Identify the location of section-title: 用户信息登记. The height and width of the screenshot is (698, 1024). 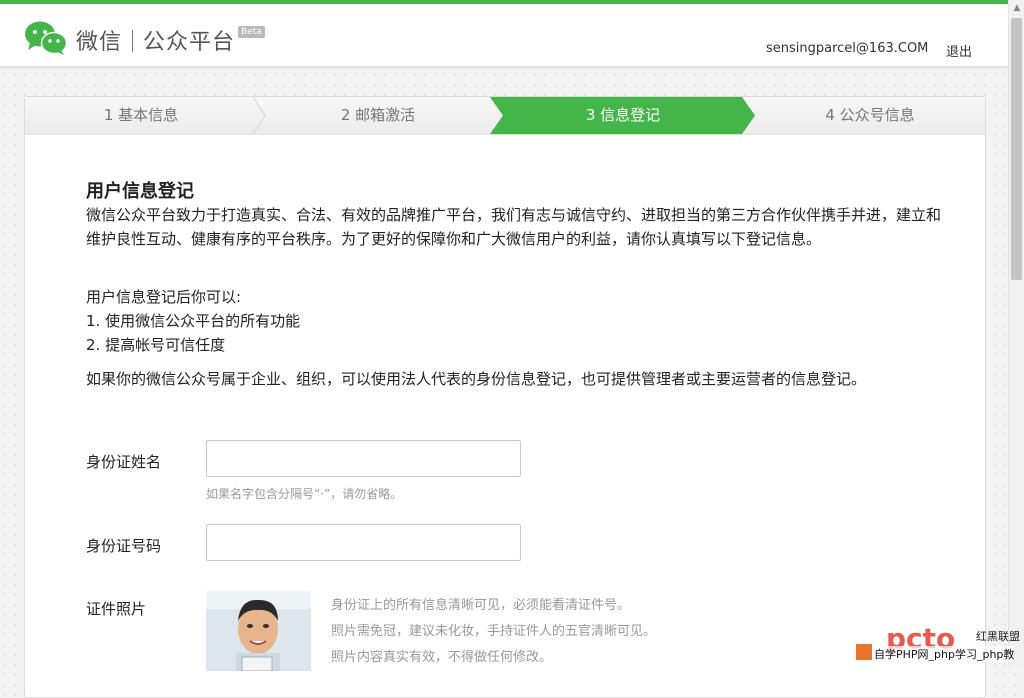
(140, 191).